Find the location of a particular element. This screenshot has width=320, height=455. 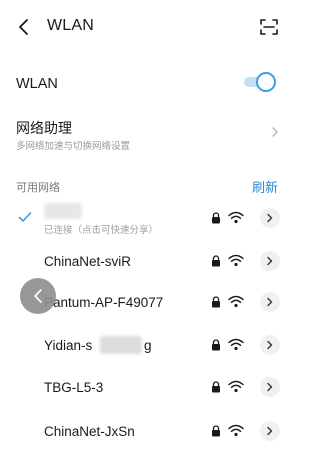

floating-back-button is located at coordinates (38, 296).